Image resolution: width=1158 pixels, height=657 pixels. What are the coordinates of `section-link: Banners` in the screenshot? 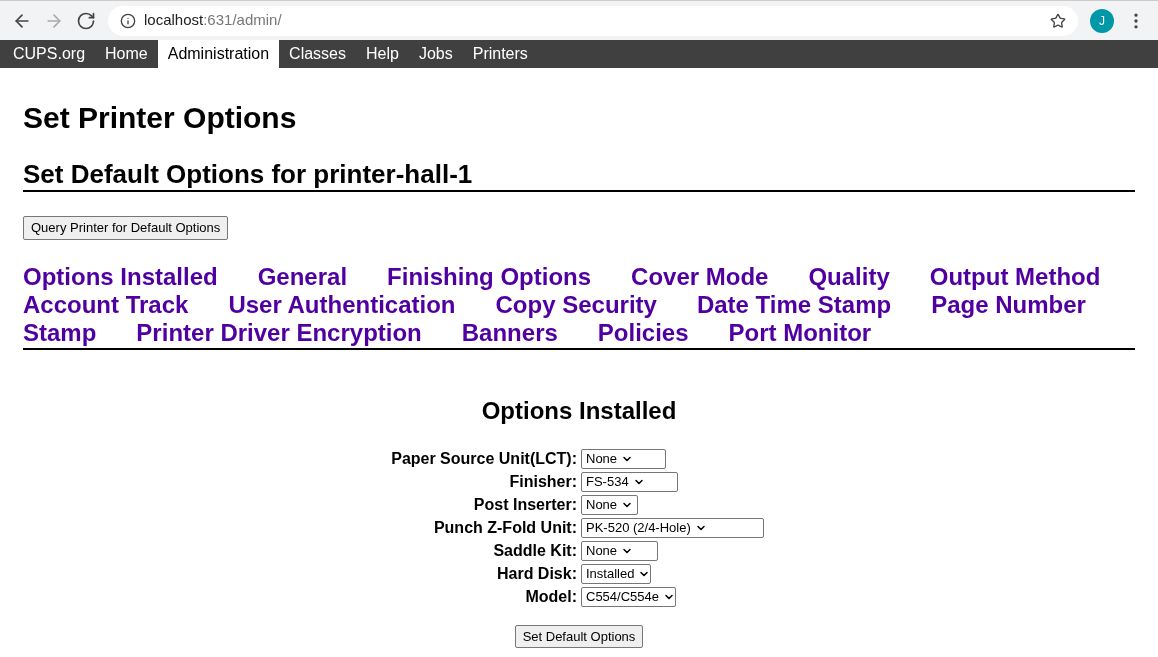 It's located at (509, 332).